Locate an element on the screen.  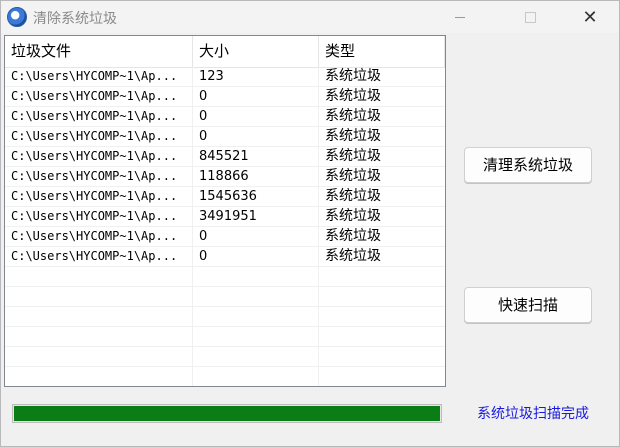
list-header: 垃圾文件 大小 类型 is located at coordinates (225, 52).